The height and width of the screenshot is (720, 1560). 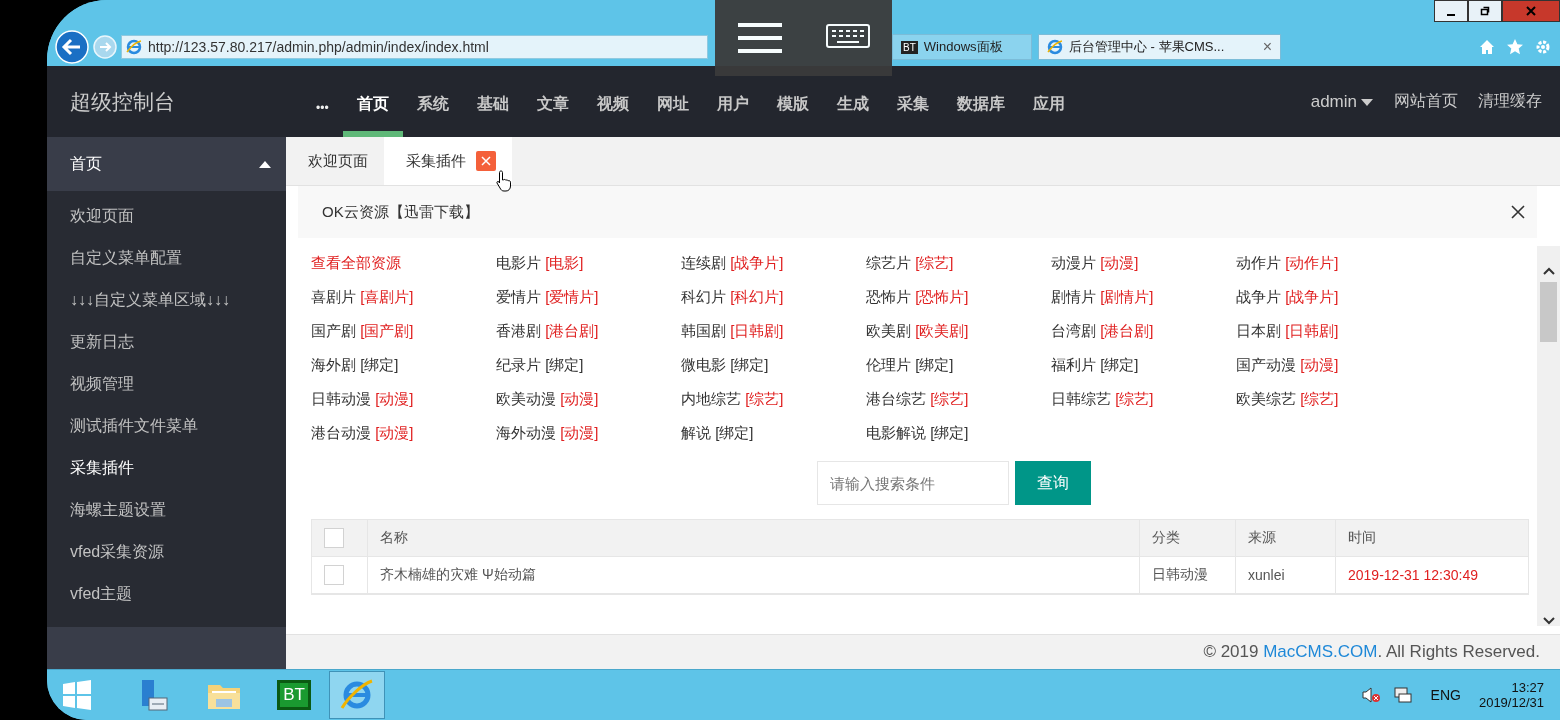 I want to click on category-link: 科幻片 [科幻片], so click(x=773, y=296).